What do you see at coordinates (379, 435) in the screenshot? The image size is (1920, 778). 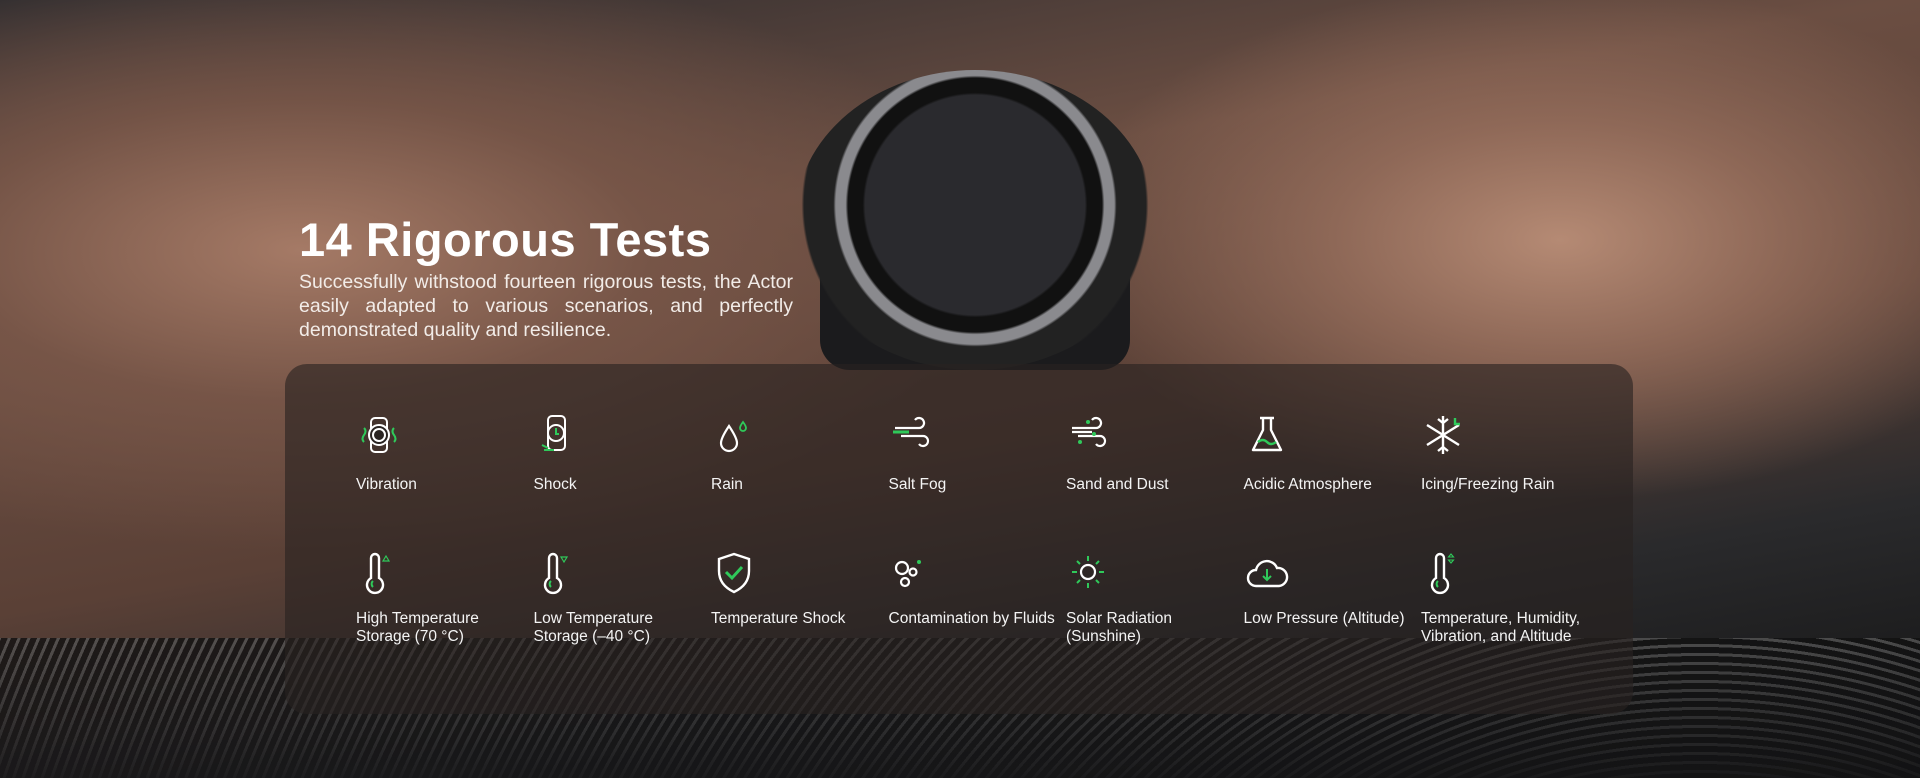 I see `watch-vibration-icon` at bounding box center [379, 435].